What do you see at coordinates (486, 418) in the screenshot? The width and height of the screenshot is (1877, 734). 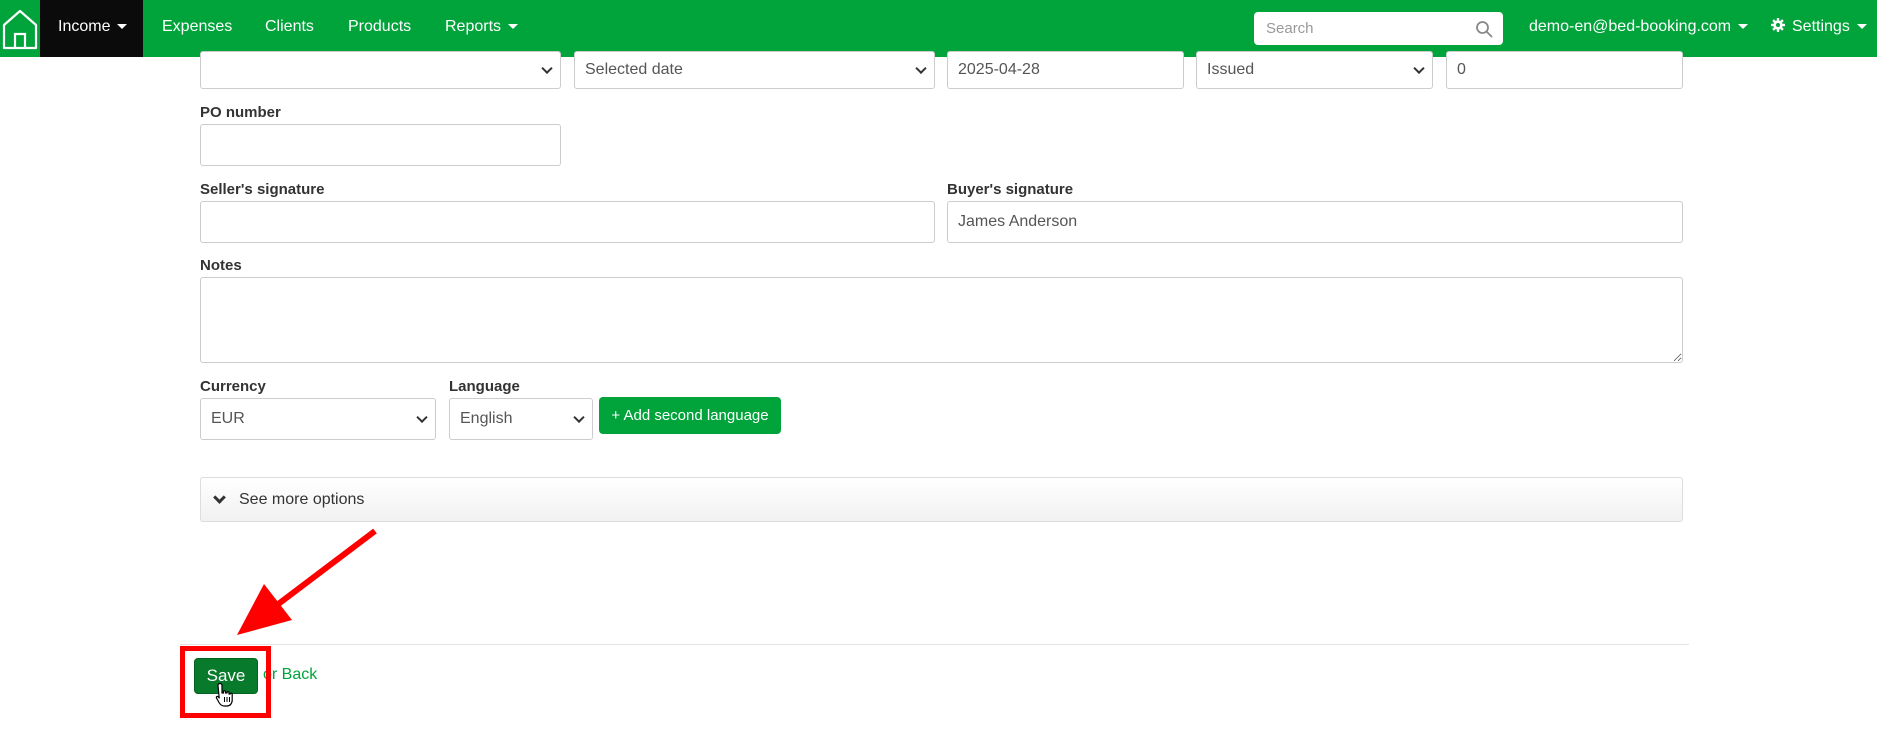 I see `language-value: English` at bounding box center [486, 418].